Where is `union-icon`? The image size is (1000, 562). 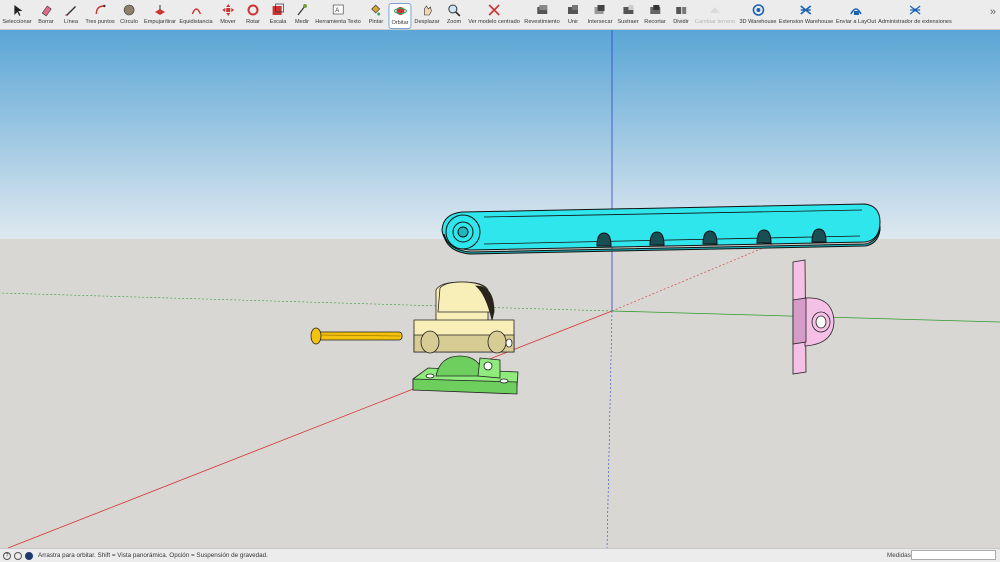 union-icon is located at coordinates (573, 9).